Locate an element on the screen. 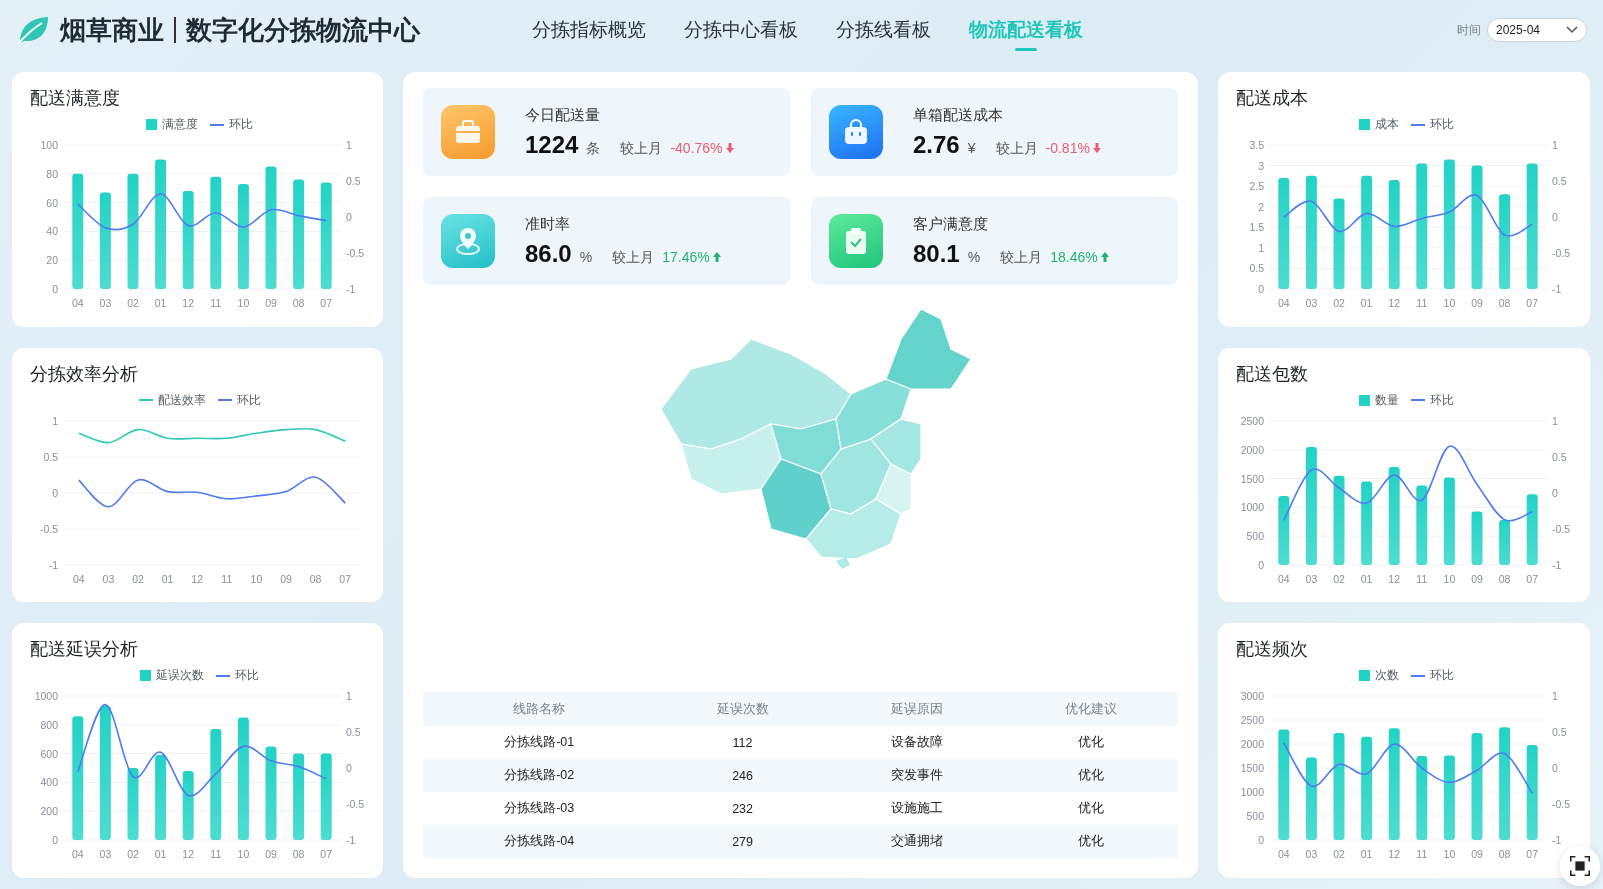 Image resolution: width=1603 pixels, height=889 pixels. change-value: 18.46% is located at coordinates (1074, 256).